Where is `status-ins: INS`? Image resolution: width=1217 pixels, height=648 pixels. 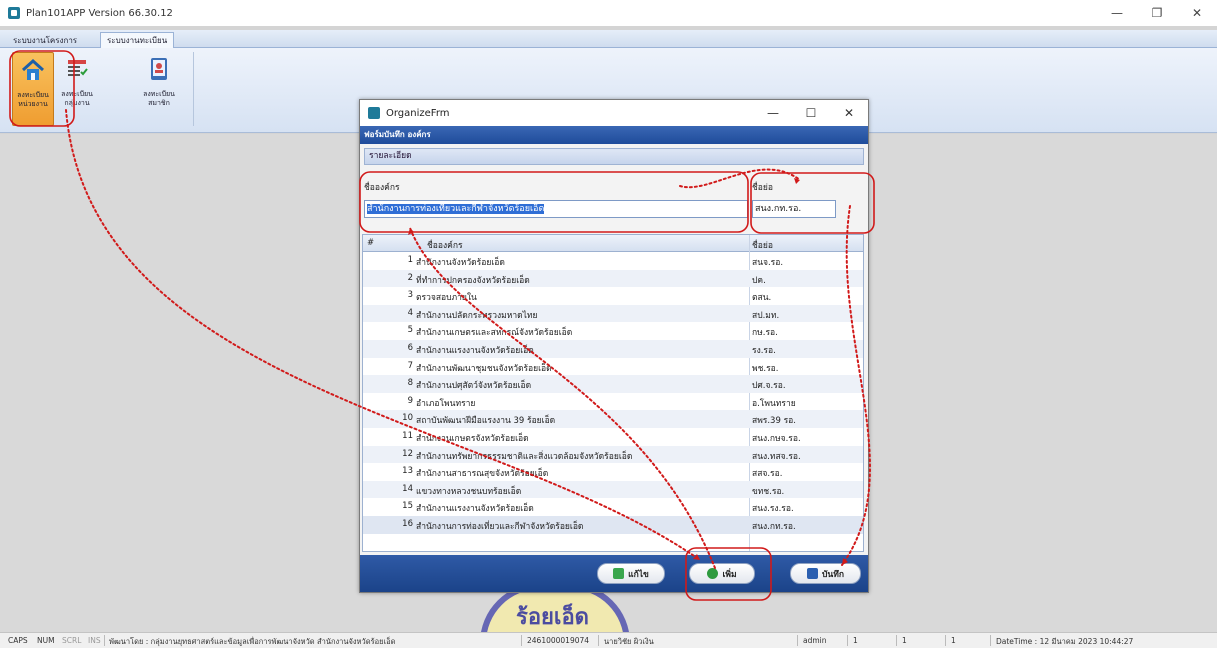
status-ins: INS is located at coordinates (94, 640).